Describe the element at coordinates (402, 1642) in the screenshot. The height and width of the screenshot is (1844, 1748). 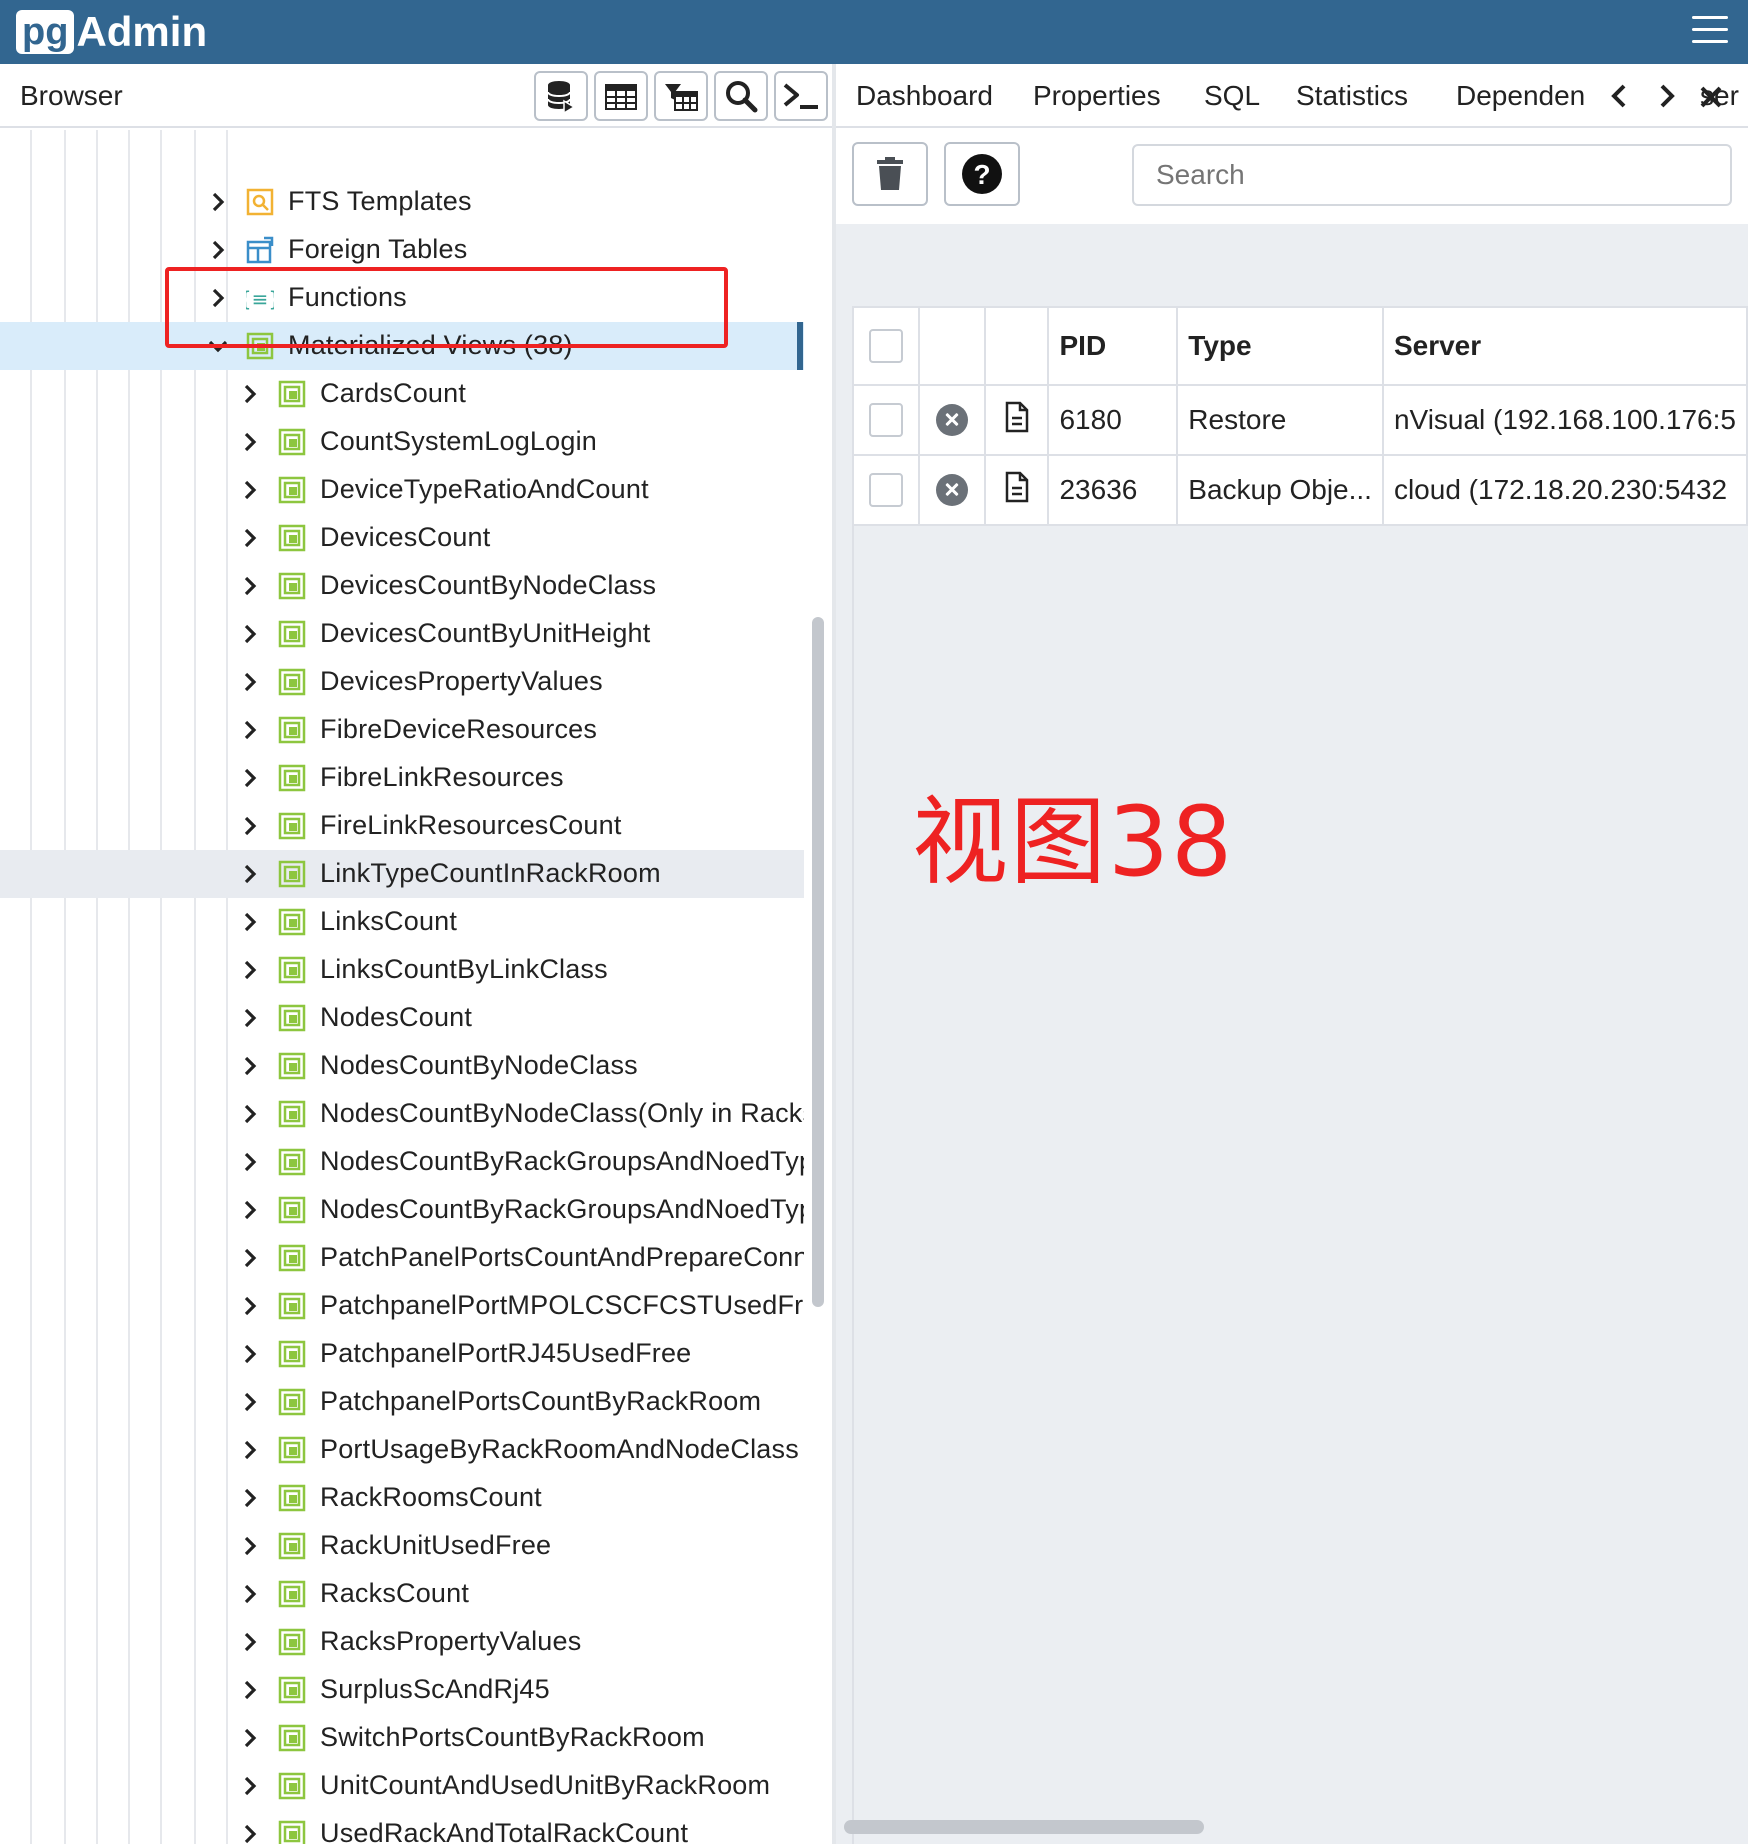
I see `tree-item: RacksPropertyValues` at that location.